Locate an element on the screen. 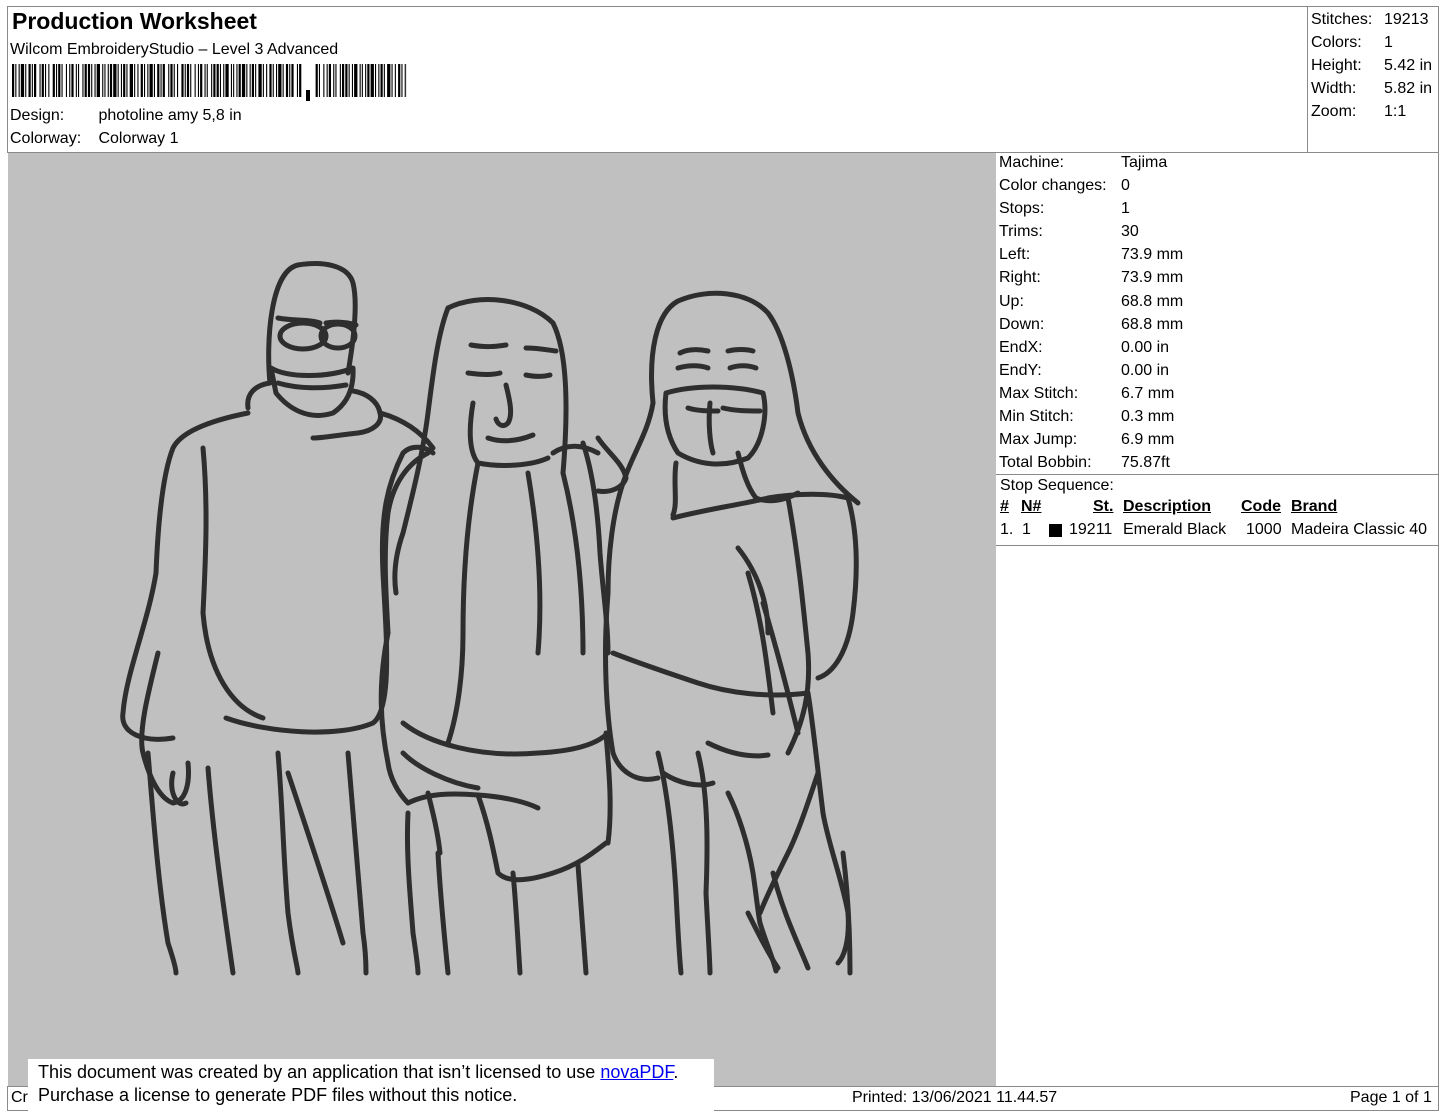  col-header-num: # is located at coordinates (1004, 506).